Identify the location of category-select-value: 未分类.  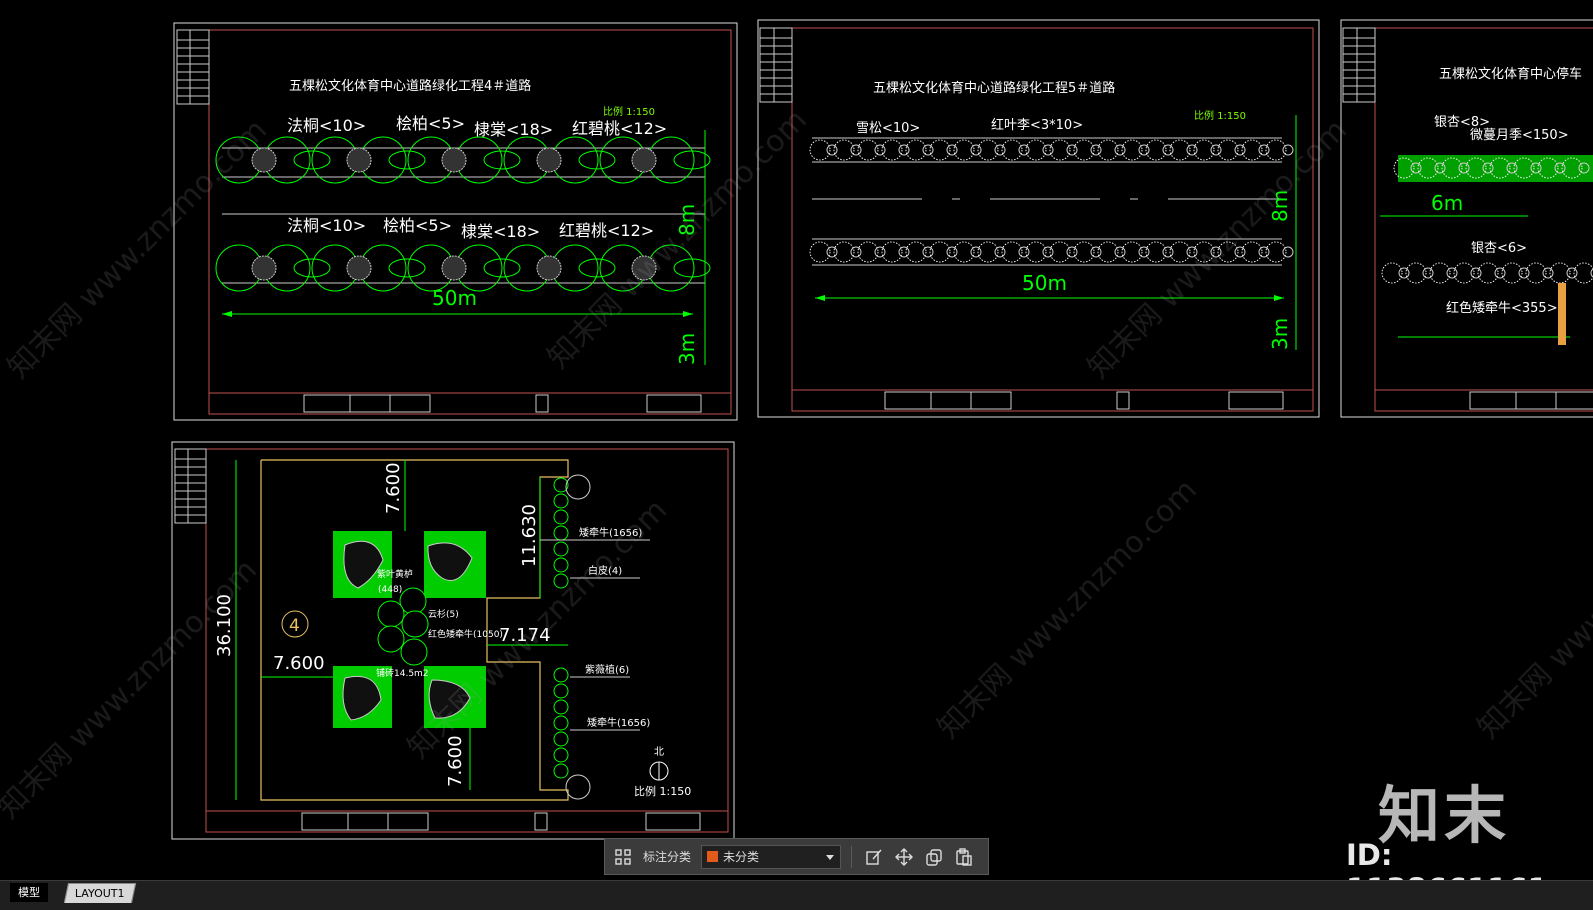
(741, 857).